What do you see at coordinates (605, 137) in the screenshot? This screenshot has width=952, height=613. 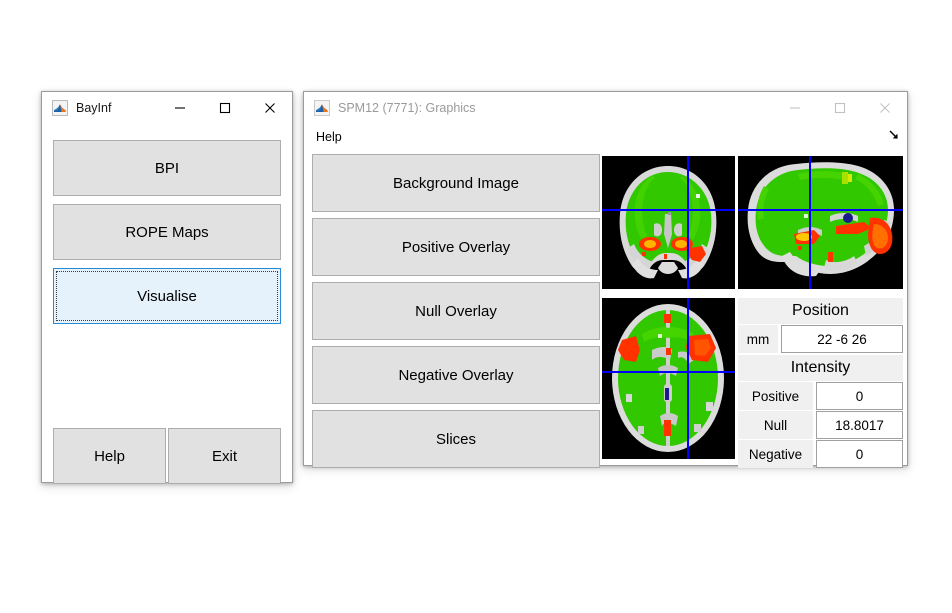 I see `spm-menubar: Help` at bounding box center [605, 137].